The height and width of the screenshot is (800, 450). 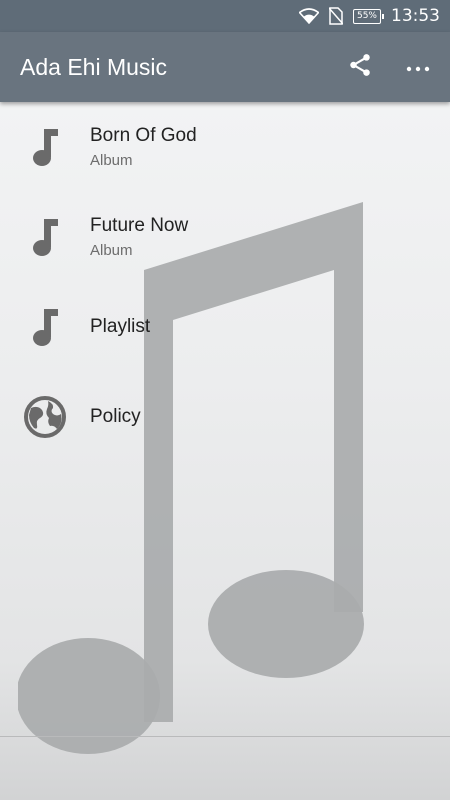 I want to click on status-time: 13:53, so click(x=415, y=16).